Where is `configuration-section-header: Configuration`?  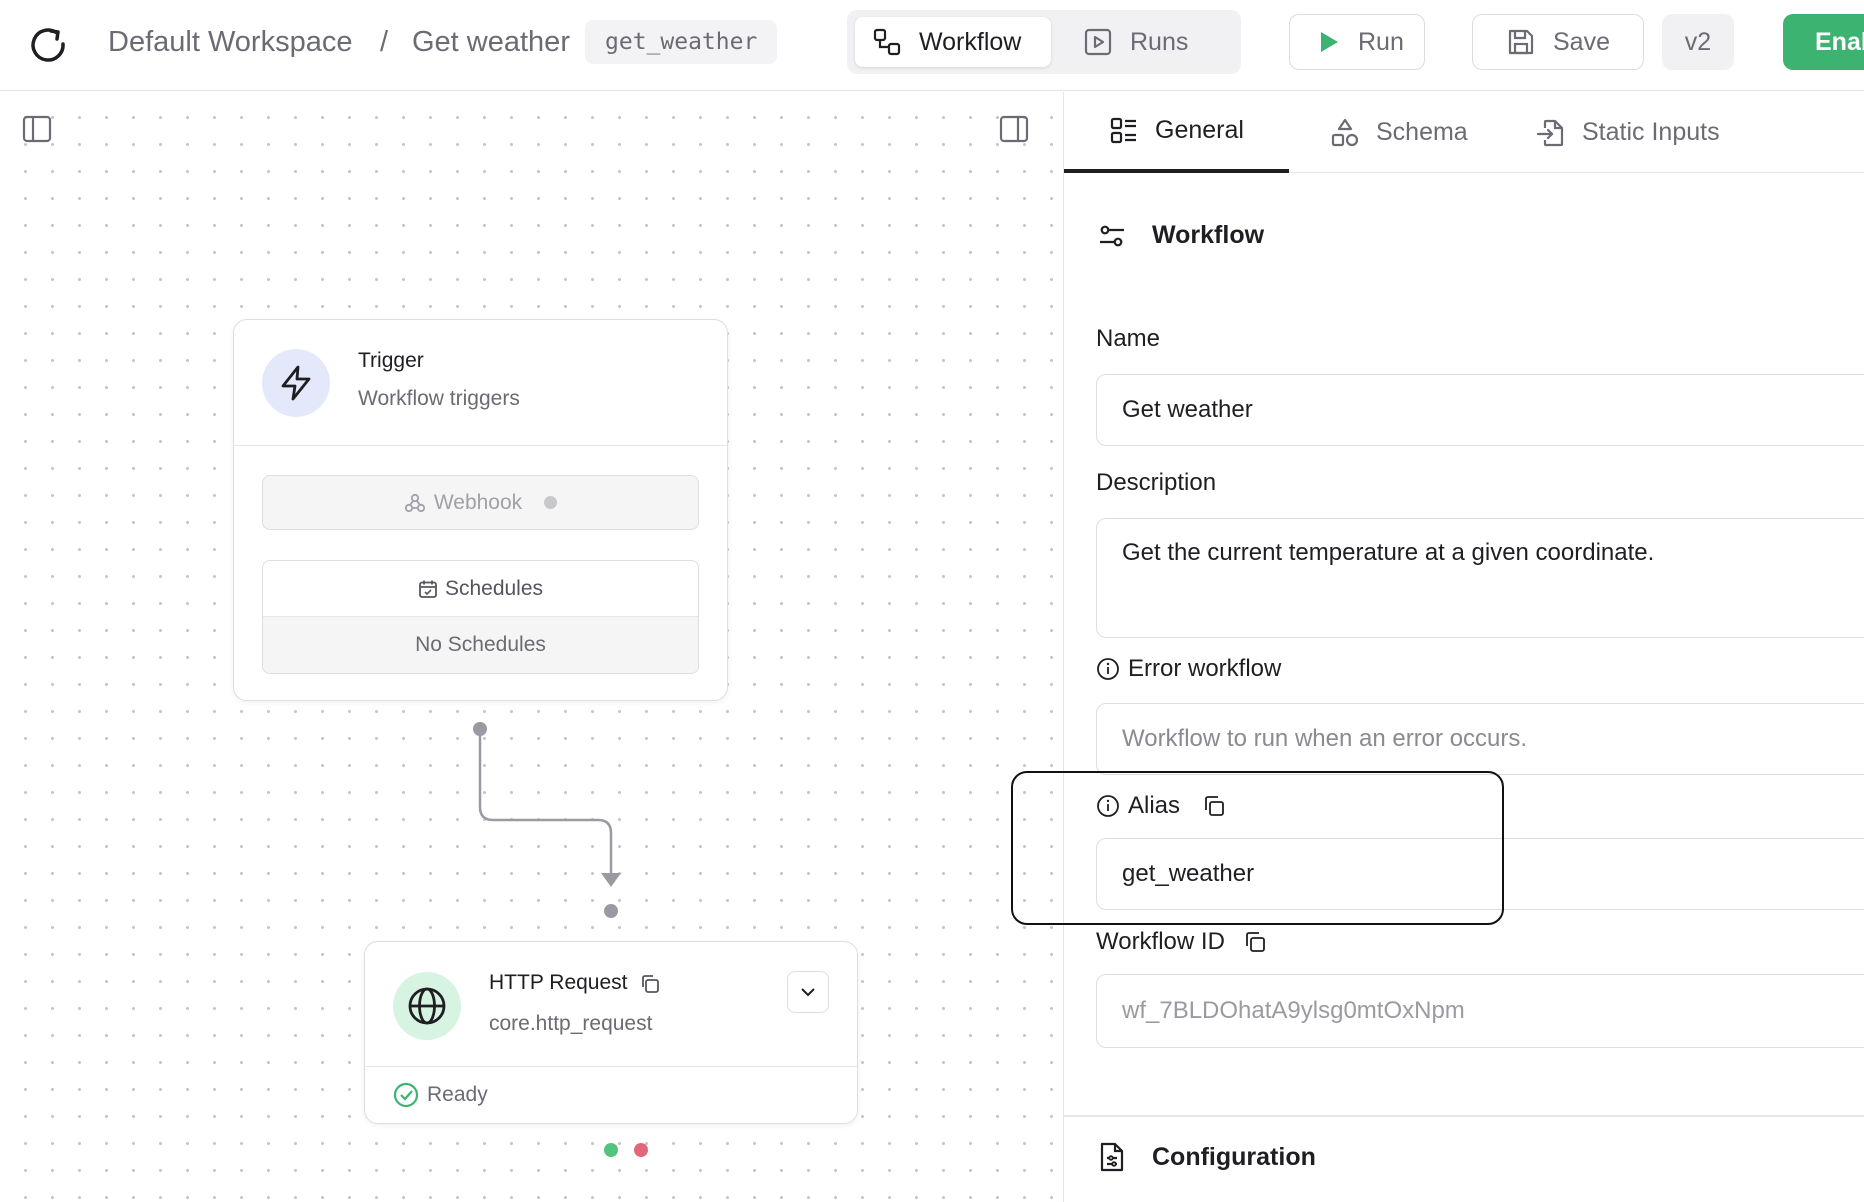
configuration-section-header: Configuration is located at coordinates (1207, 1157).